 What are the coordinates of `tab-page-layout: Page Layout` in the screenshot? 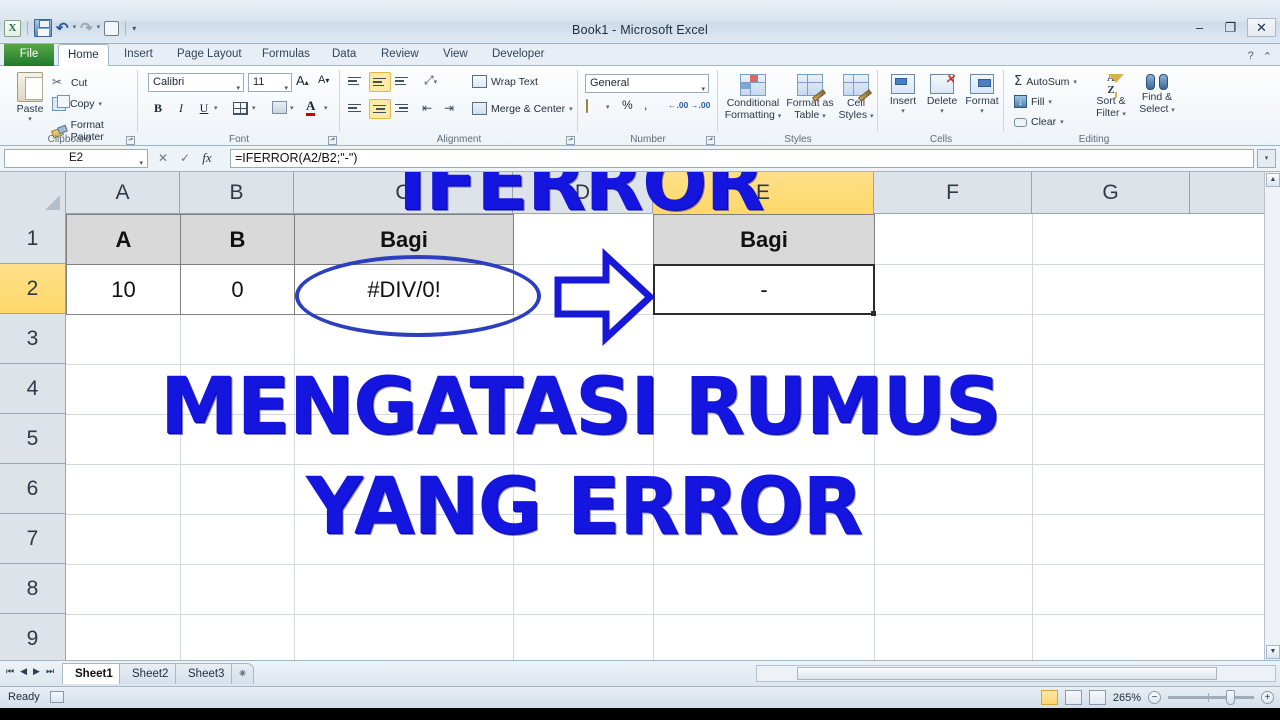 It's located at (209, 55).